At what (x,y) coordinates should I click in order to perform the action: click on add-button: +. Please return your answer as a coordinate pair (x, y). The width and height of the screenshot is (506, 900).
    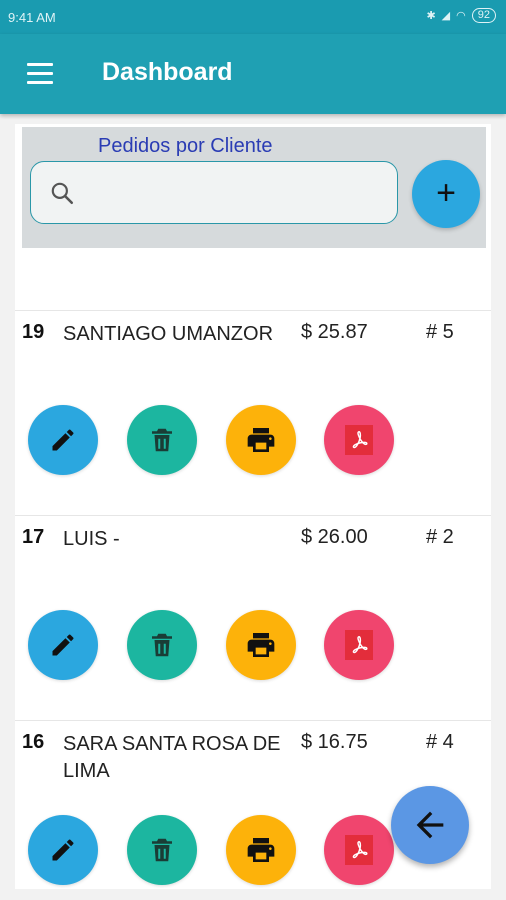
    Looking at the image, I should click on (446, 194).